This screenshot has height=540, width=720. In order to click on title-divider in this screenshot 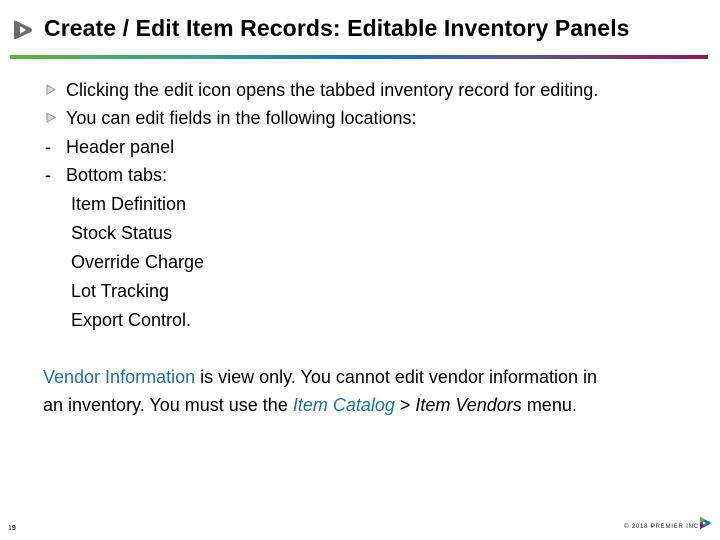, I will do `click(359, 57)`.